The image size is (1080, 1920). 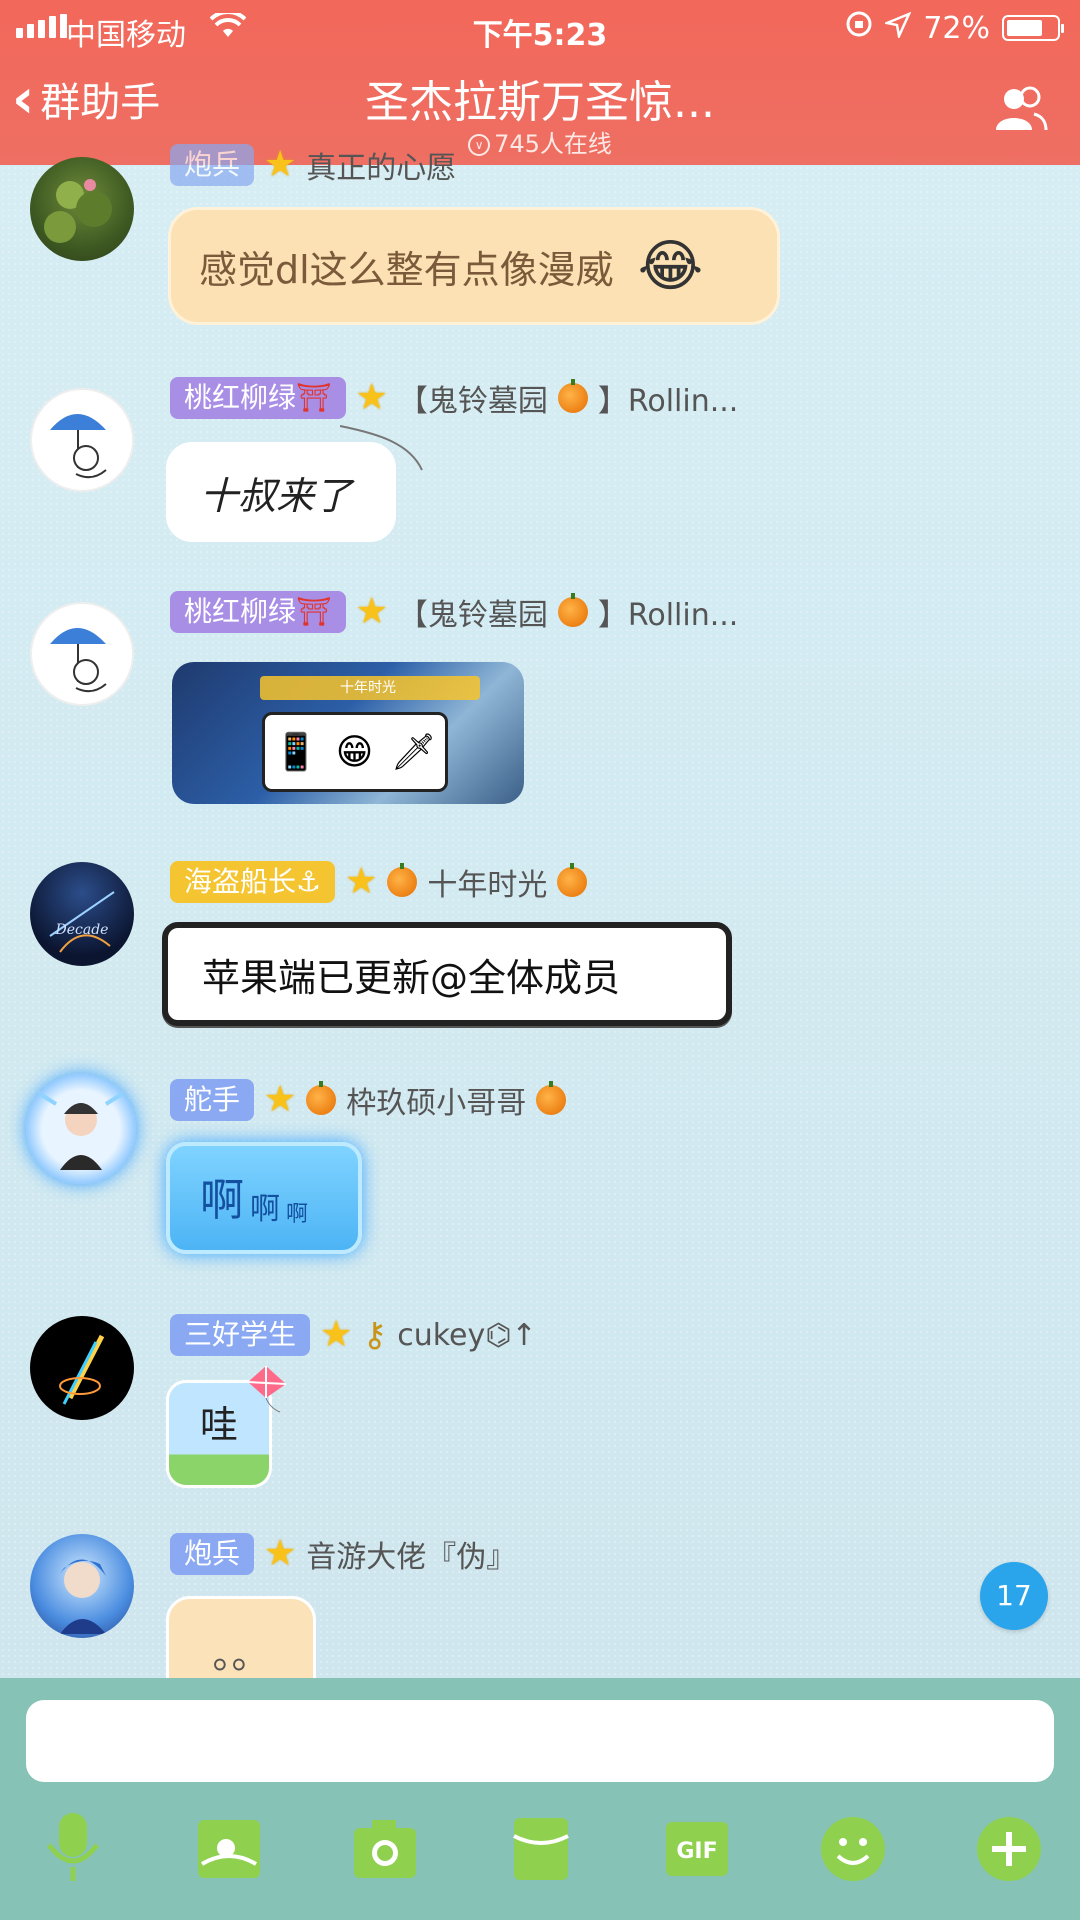 What do you see at coordinates (82, 914) in the screenshot?
I see `avatar: Decade` at bounding box center [82, 914].